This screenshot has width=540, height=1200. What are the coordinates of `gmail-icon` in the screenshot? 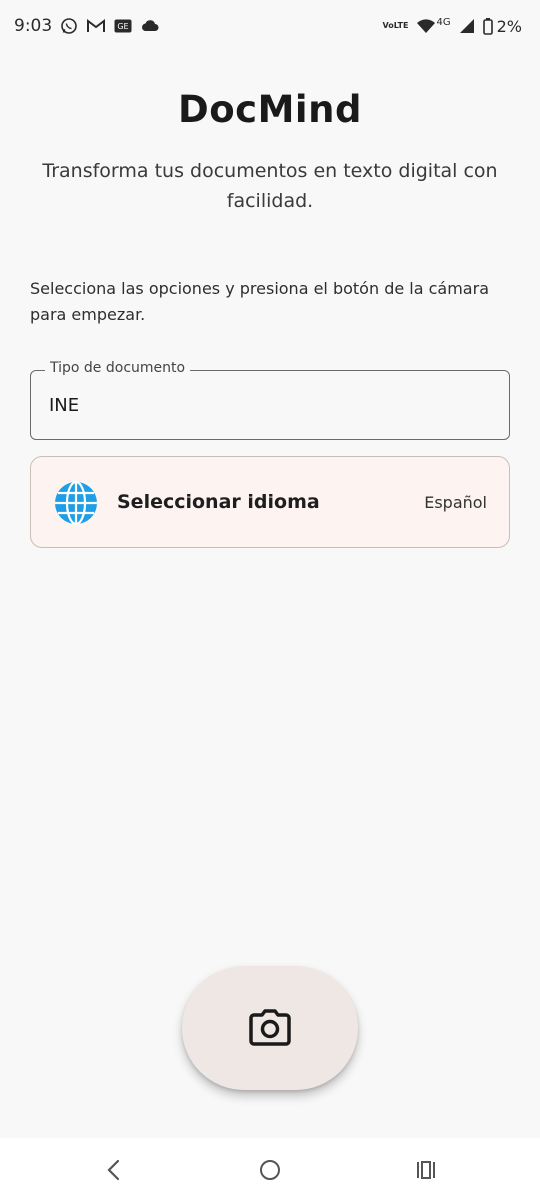 It's located at (96, 26).